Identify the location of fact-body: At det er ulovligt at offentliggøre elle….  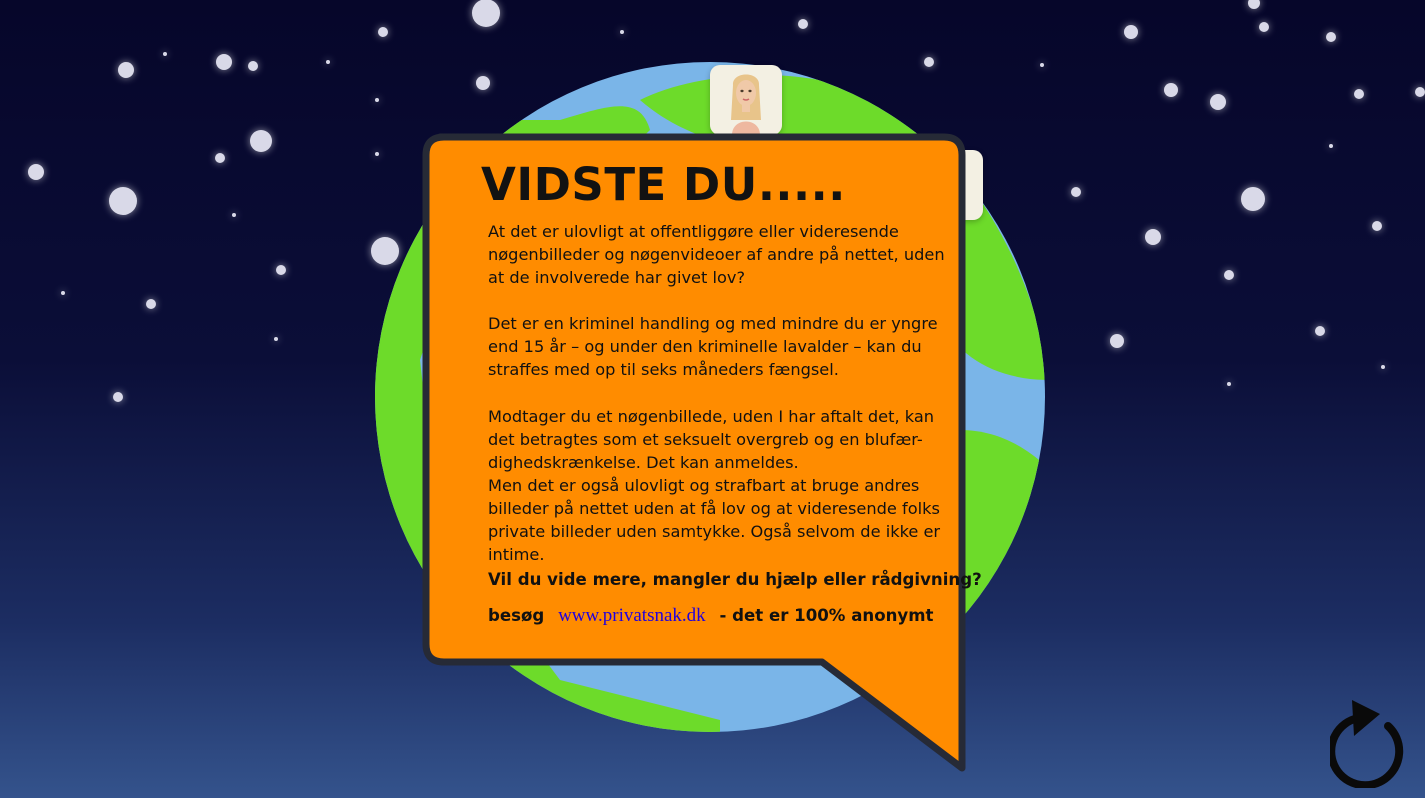
(718, 393).